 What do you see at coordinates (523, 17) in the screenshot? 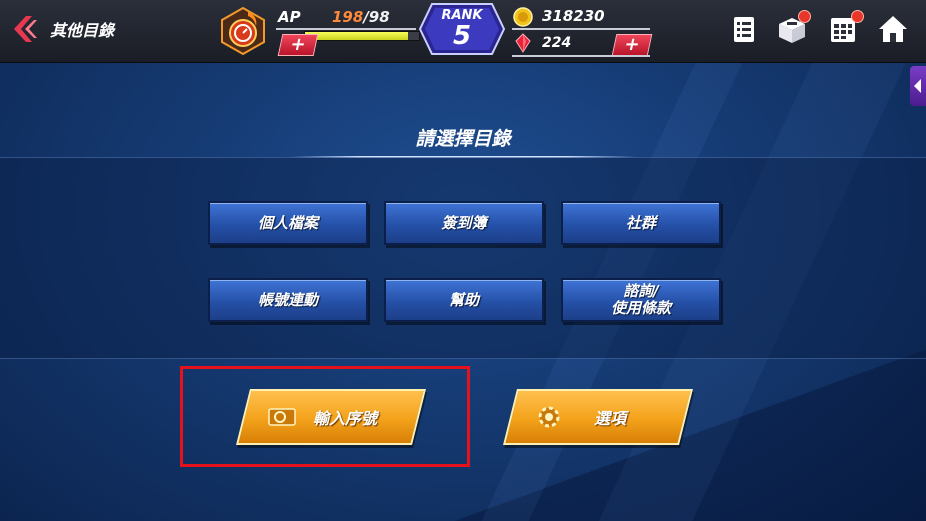
I see `gold-coin-icon` at bounding box center [523, 17].